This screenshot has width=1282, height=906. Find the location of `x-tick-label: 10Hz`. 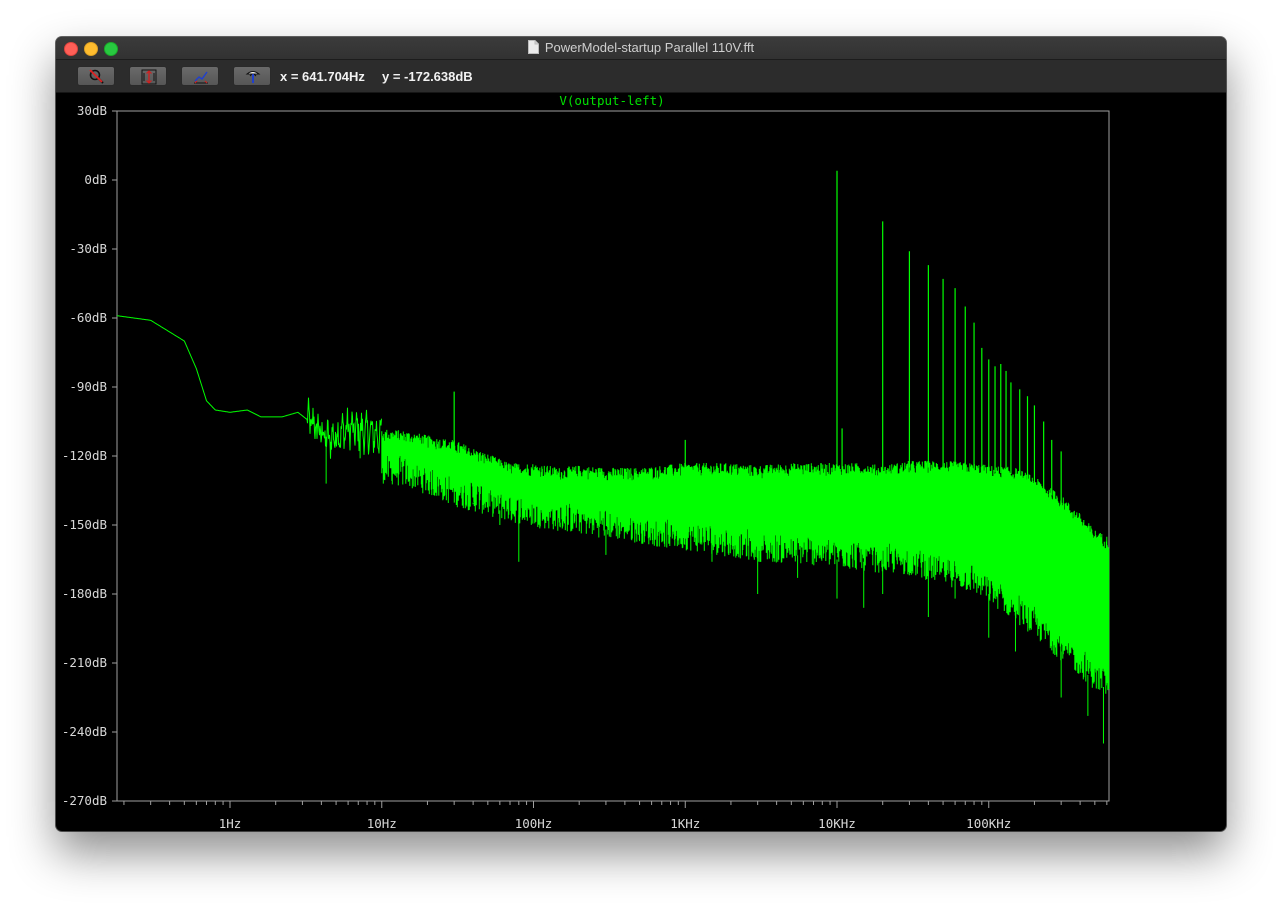

x-tick-label: 10Hz is located at coordinates (382, 823).